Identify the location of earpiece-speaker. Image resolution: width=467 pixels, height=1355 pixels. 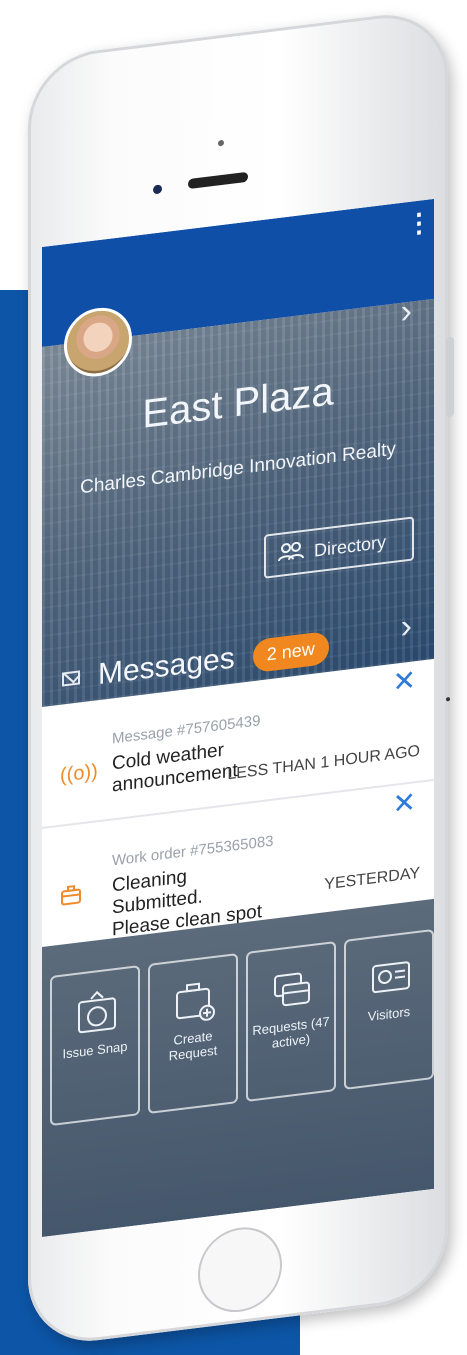
(218, 180).